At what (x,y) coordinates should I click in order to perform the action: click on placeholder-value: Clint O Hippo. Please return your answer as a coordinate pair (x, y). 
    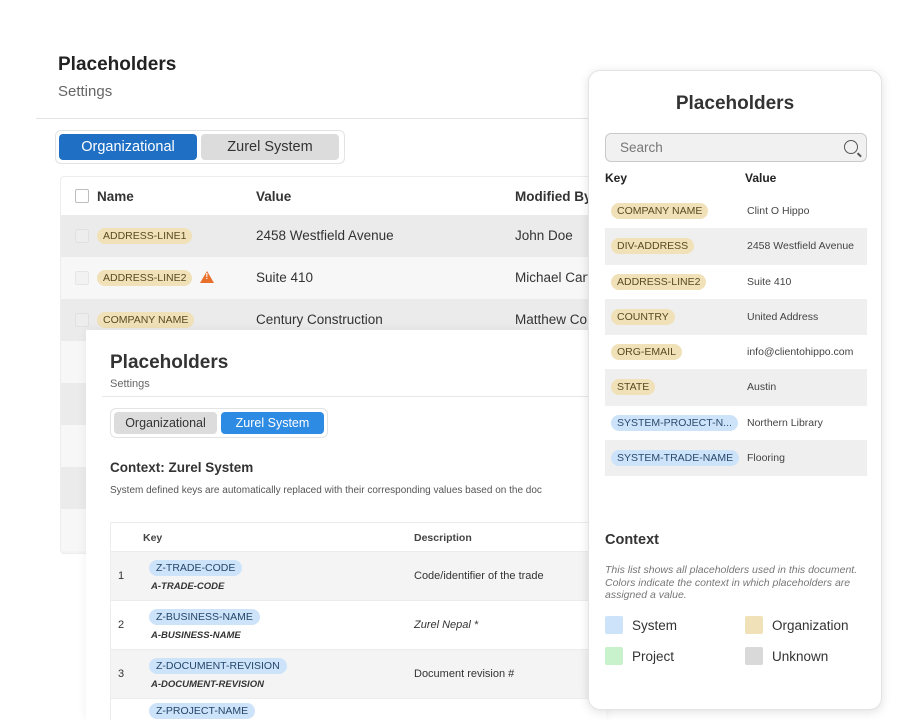
    Looking at the image, I should click on (778, 211).